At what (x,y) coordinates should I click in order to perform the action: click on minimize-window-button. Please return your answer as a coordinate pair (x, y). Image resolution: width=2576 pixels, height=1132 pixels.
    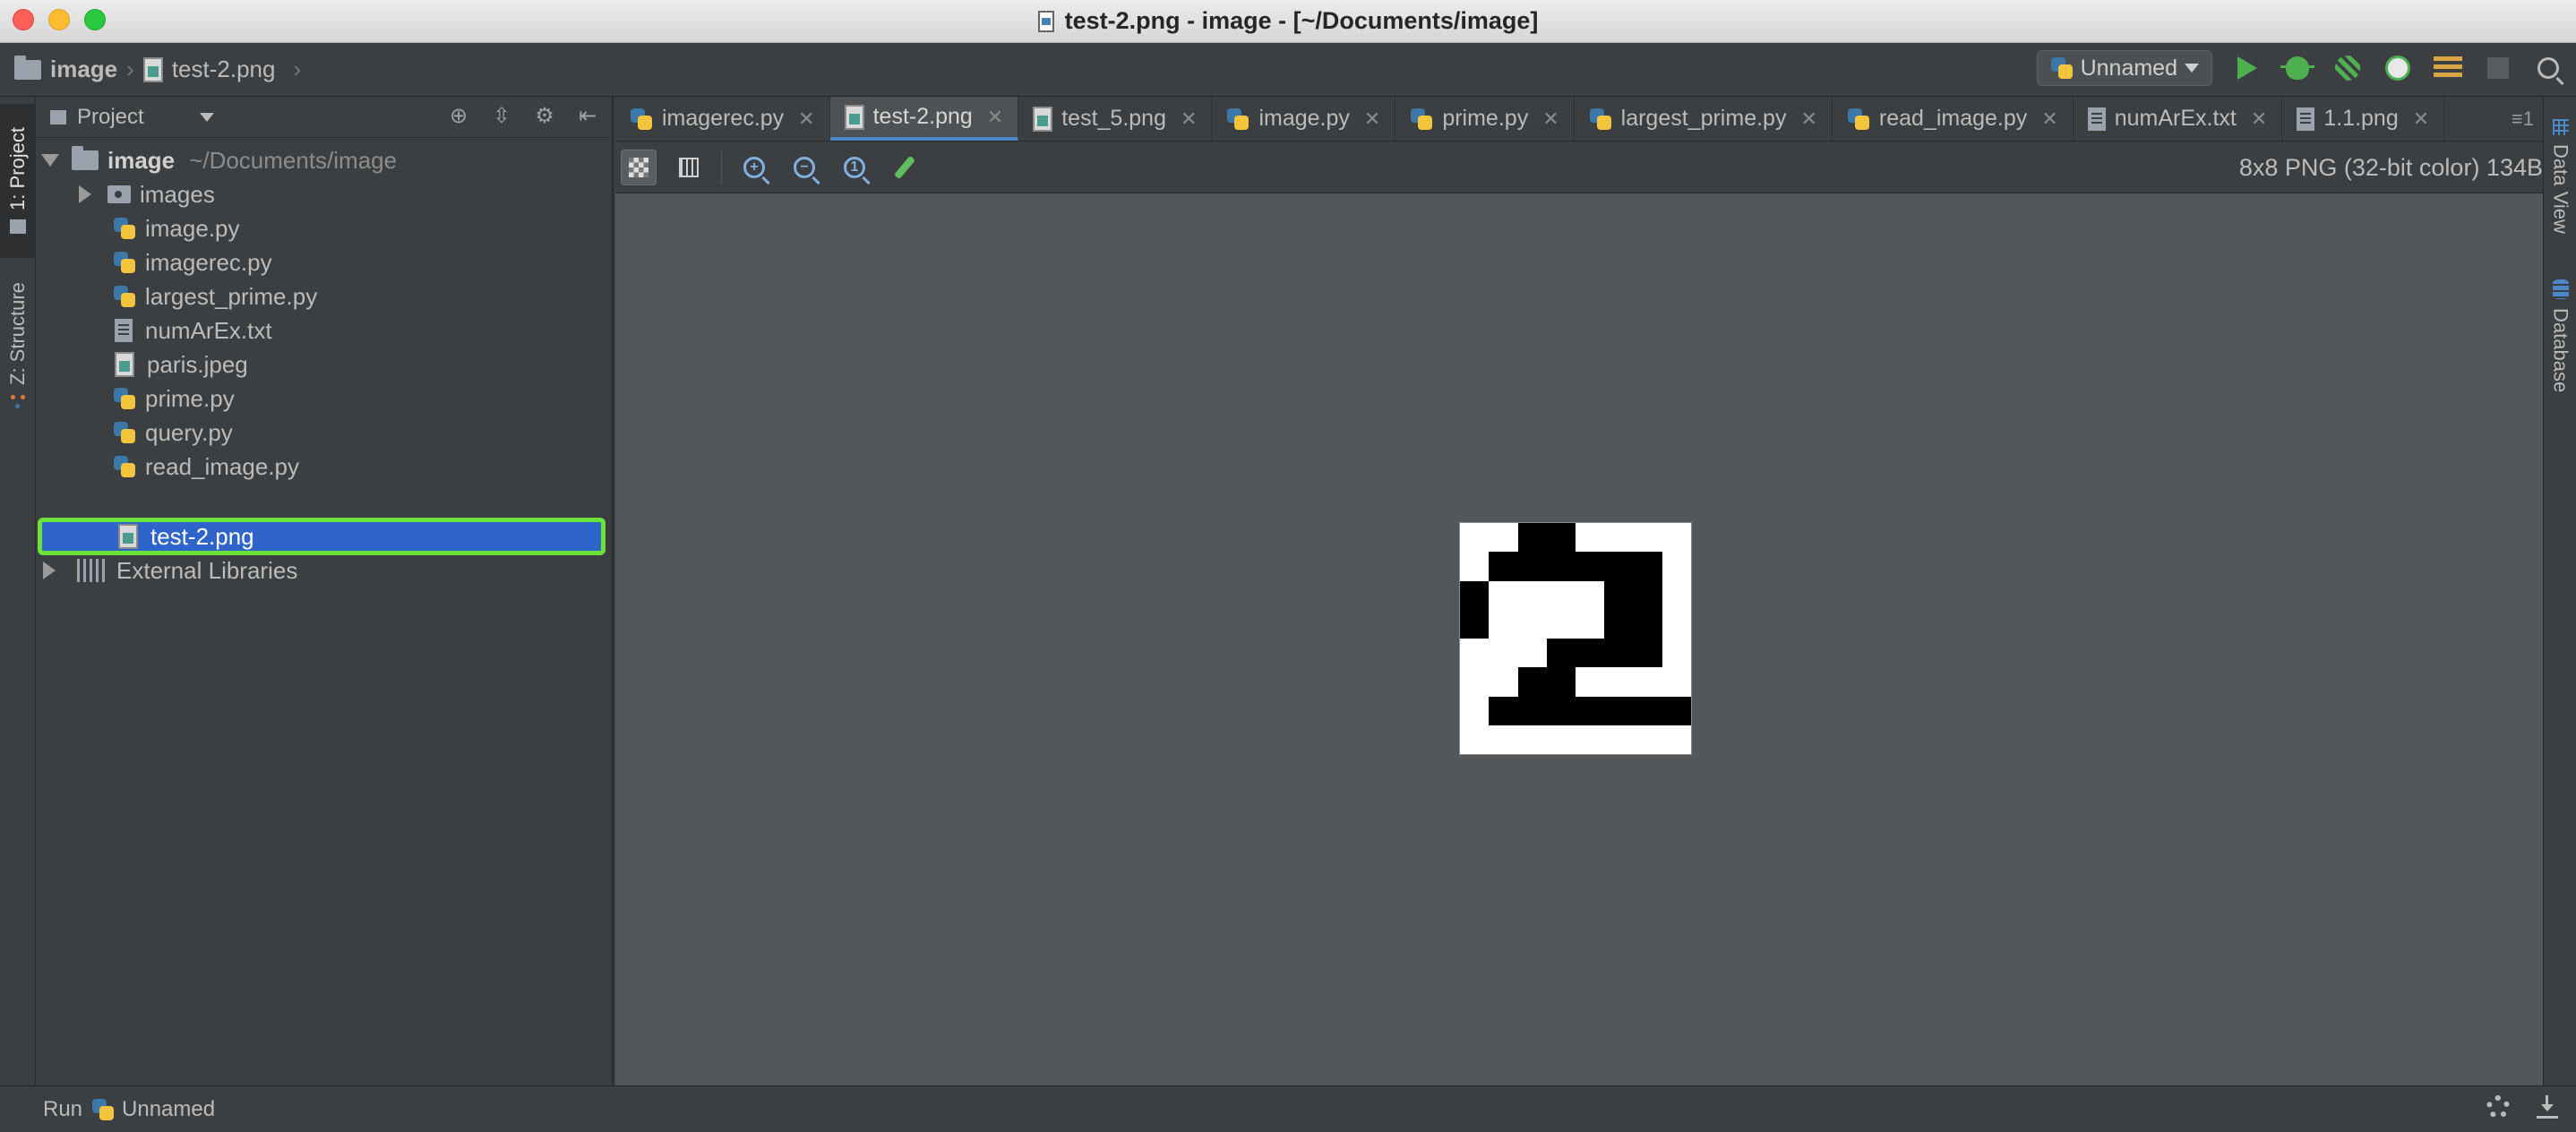
    Looking at the image, I should click on (59, 19).